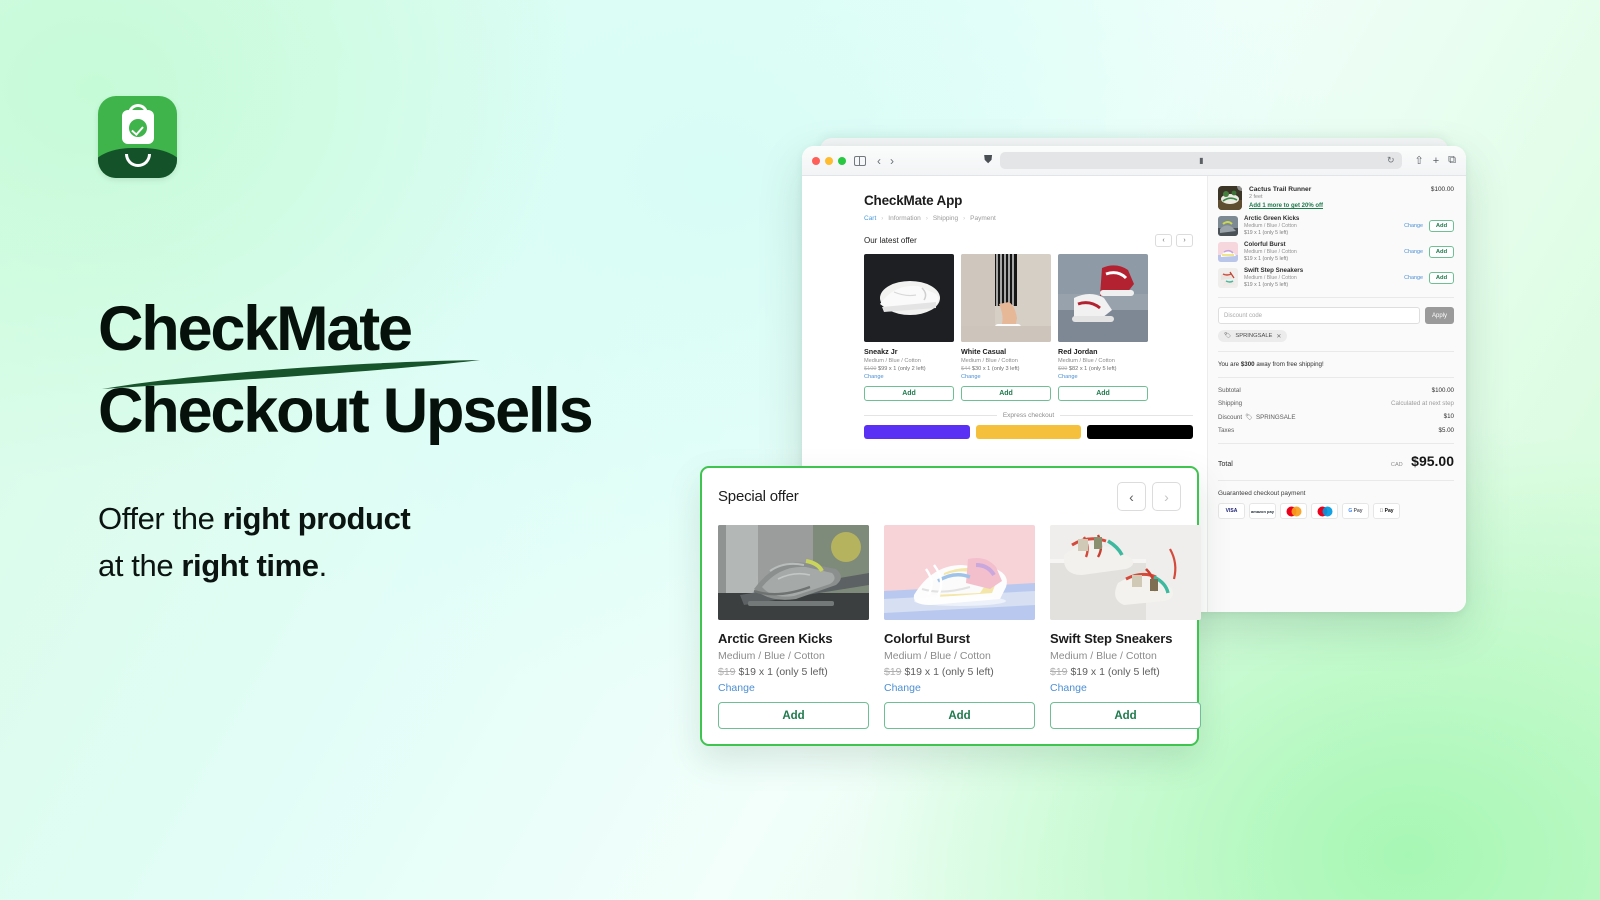 This screenshot has height=900, width=1600. What do you see at coordinates (945, 218) in the screenshot?
I see `breadcrumb-item-shipping: Shipping` at bounding box center [945, 218].